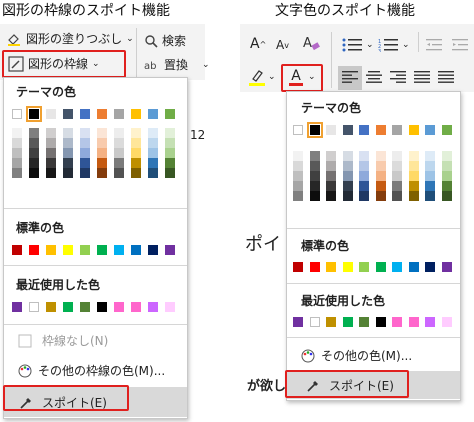  Describe the element at coordinates (350, 77) in the screenshot. I see `align-left-icon` at that location.